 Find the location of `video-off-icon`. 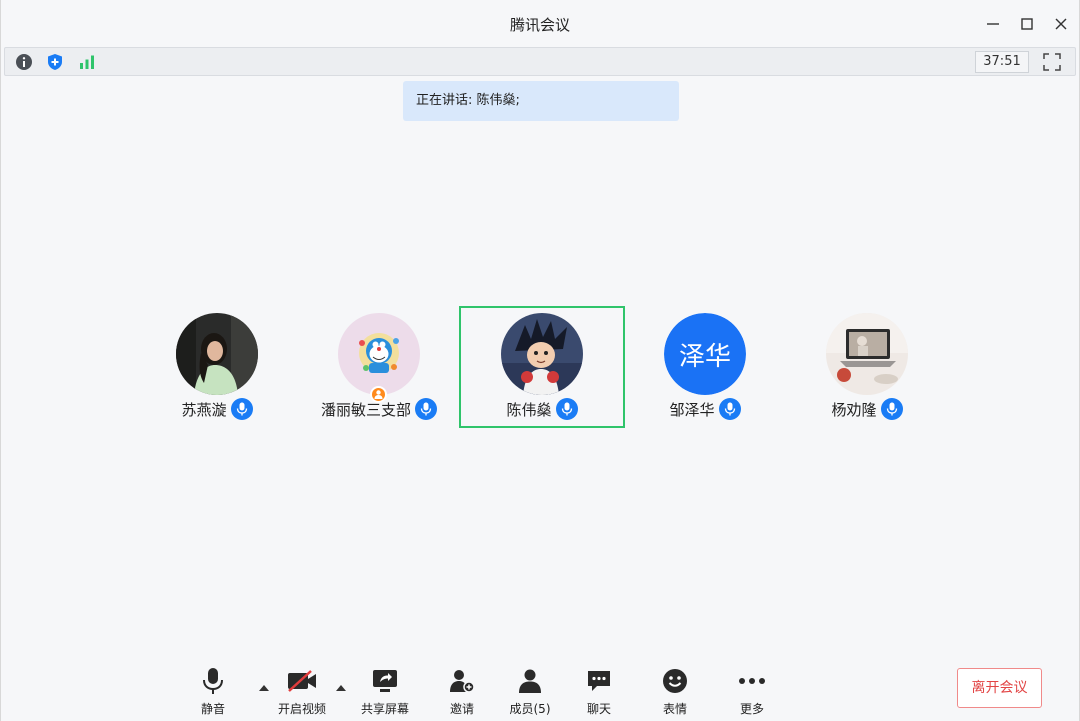

video-off-icon is located at coordinates (302, 681).